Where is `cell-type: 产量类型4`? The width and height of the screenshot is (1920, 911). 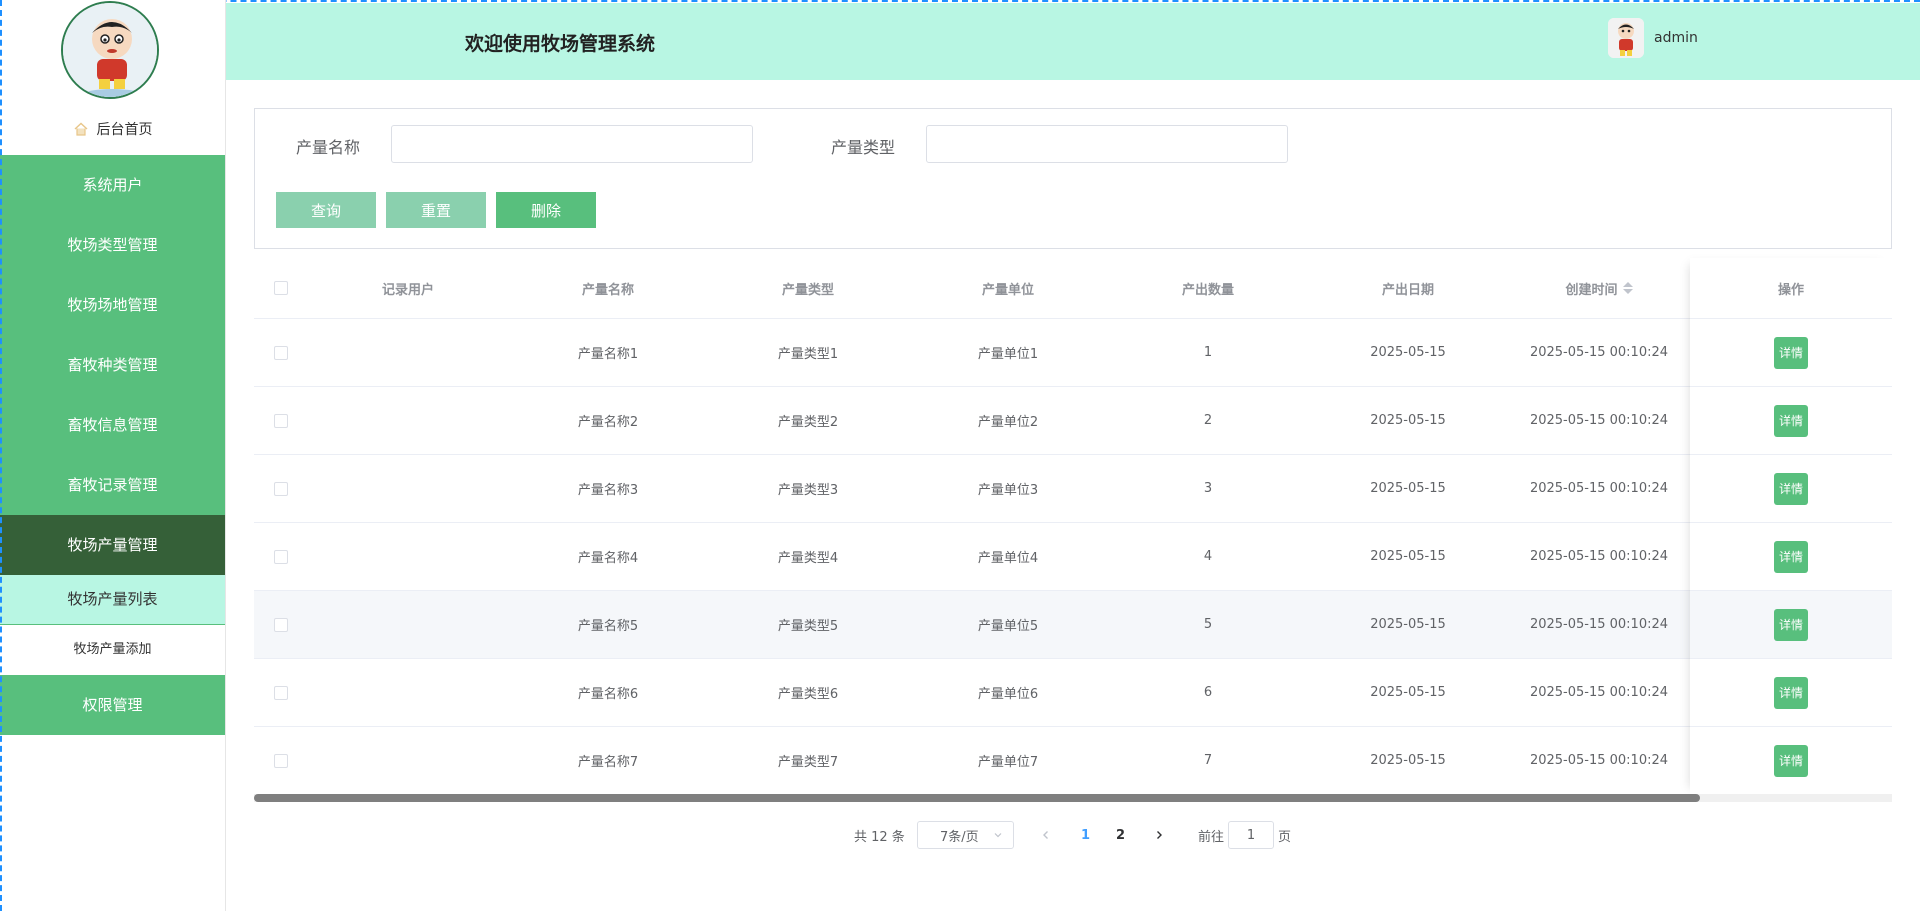
cell-type: 产量类型4 is located at coordinates (808, 558).